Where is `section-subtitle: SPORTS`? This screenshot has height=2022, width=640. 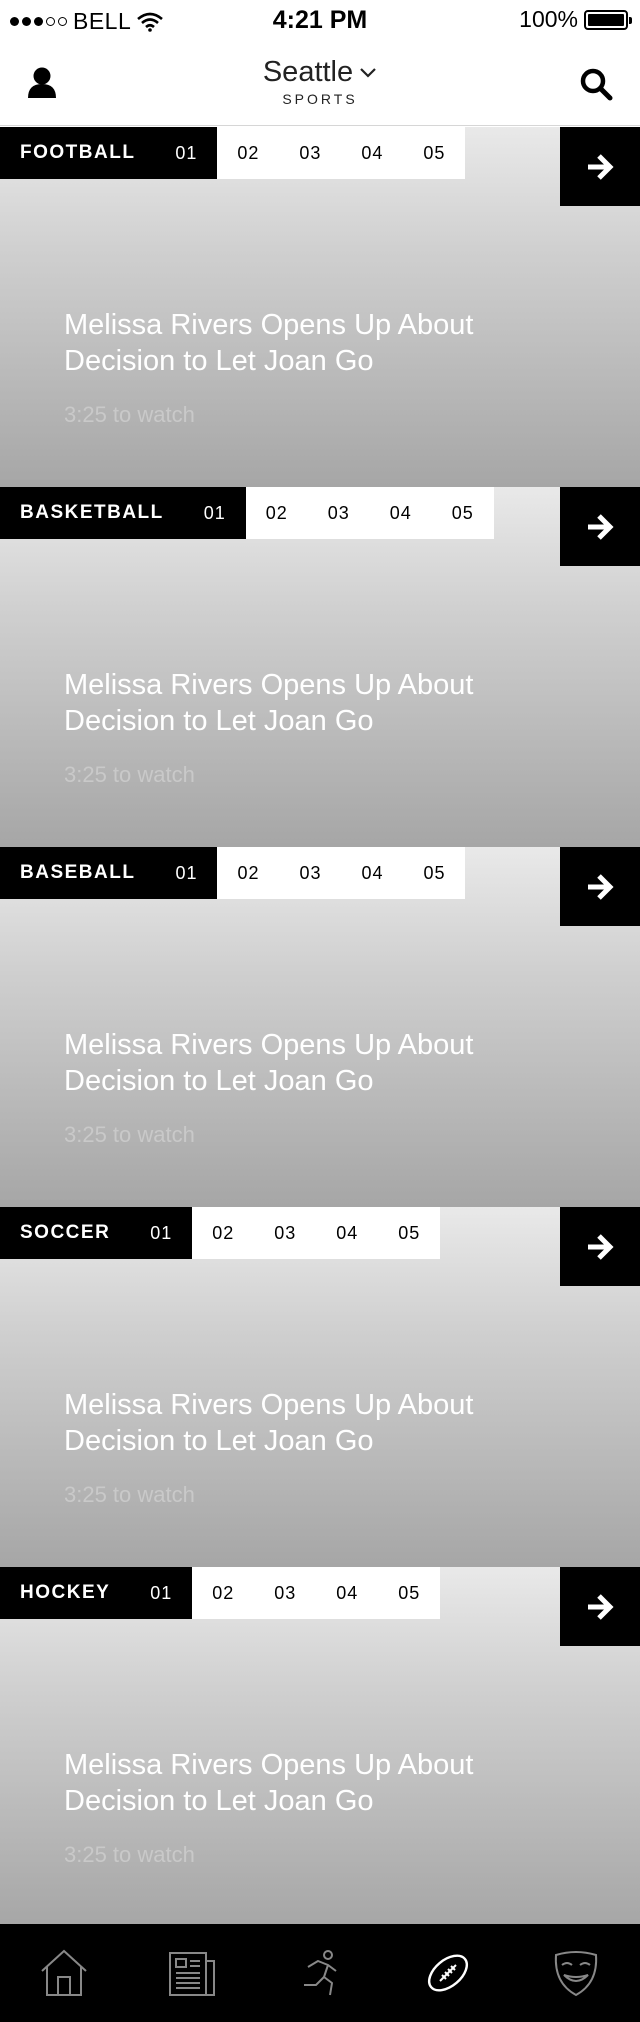 section-subtitle: SPORTS is located at coordinates (320, 99).